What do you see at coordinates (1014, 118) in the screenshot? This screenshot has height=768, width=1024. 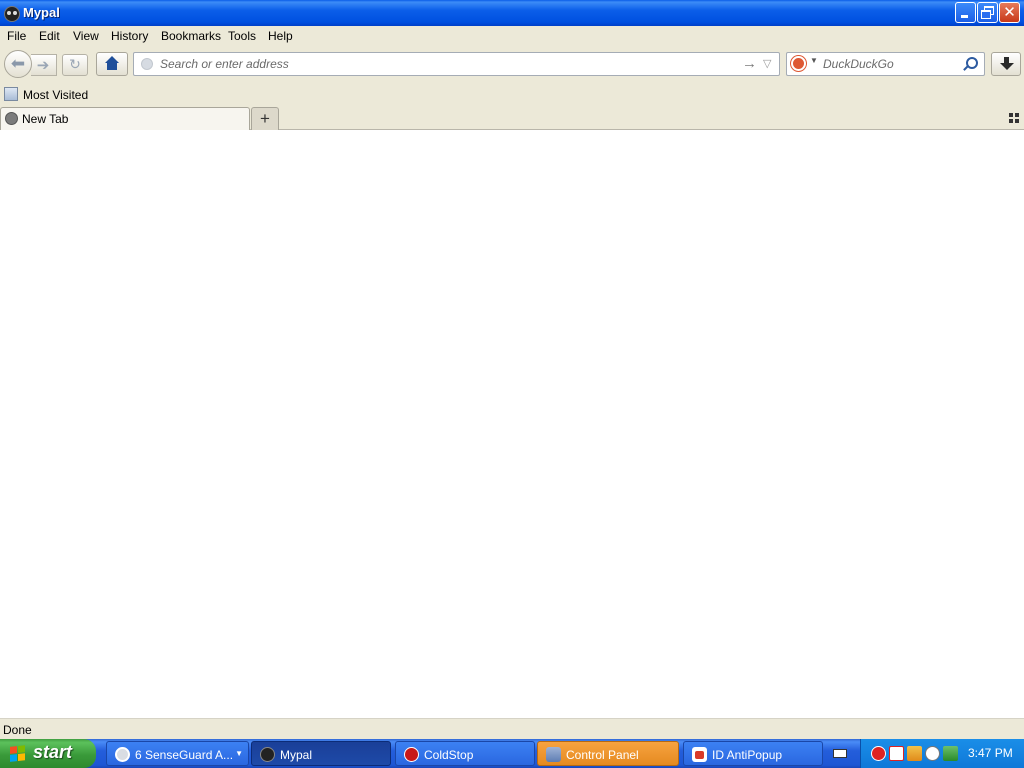 I see `tab-groups-icon` at bounding box center [1014, 118].